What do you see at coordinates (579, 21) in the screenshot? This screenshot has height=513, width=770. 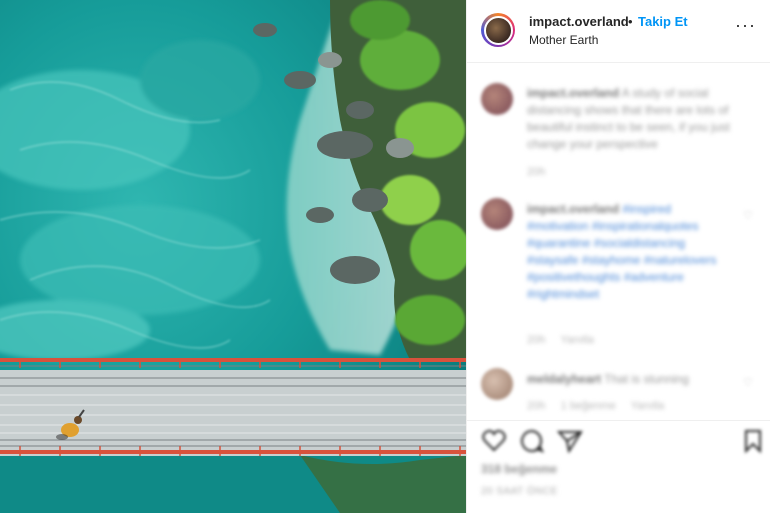 I see `username-link: impact.overland` at bounding box center [579, 21].